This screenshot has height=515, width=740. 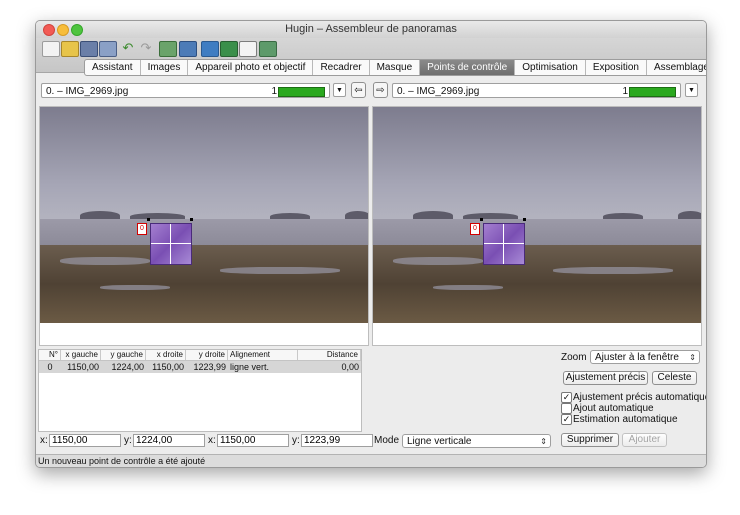 I want to click on col-x-right: x droite, so click(x=166, y=355).